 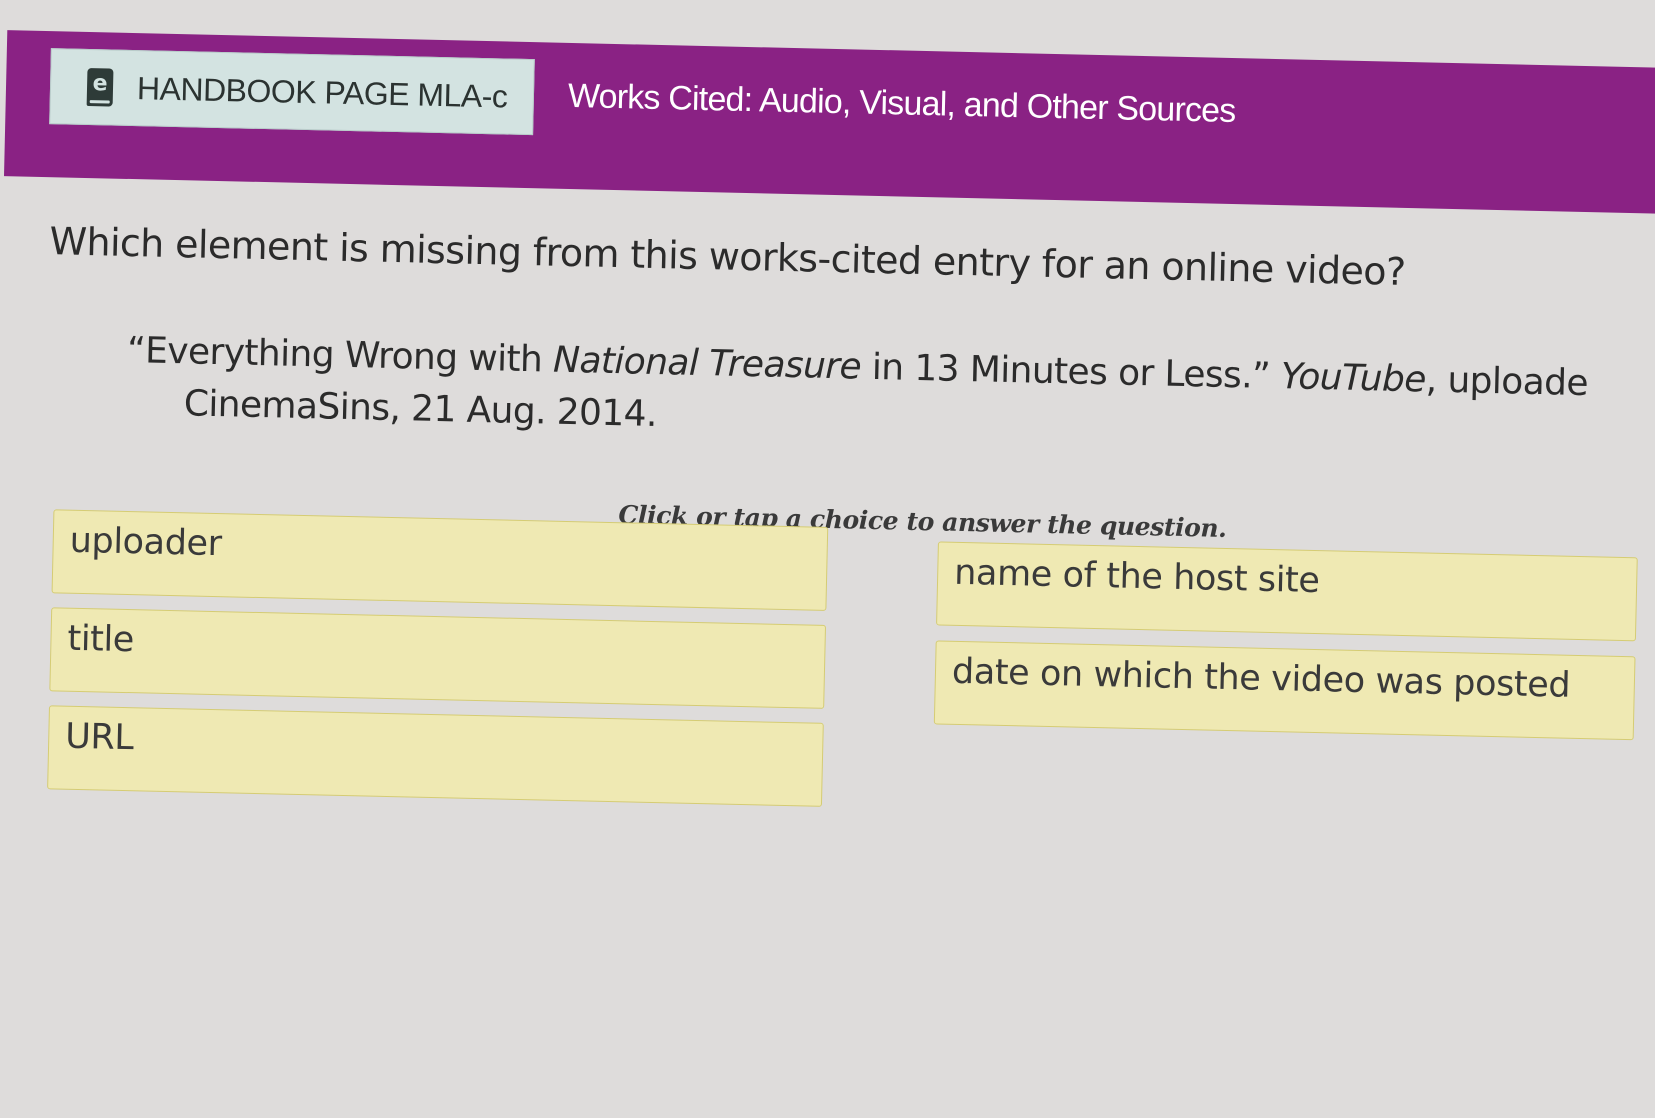 I want to click on choice-url: URL, so click(x=435, y=756).